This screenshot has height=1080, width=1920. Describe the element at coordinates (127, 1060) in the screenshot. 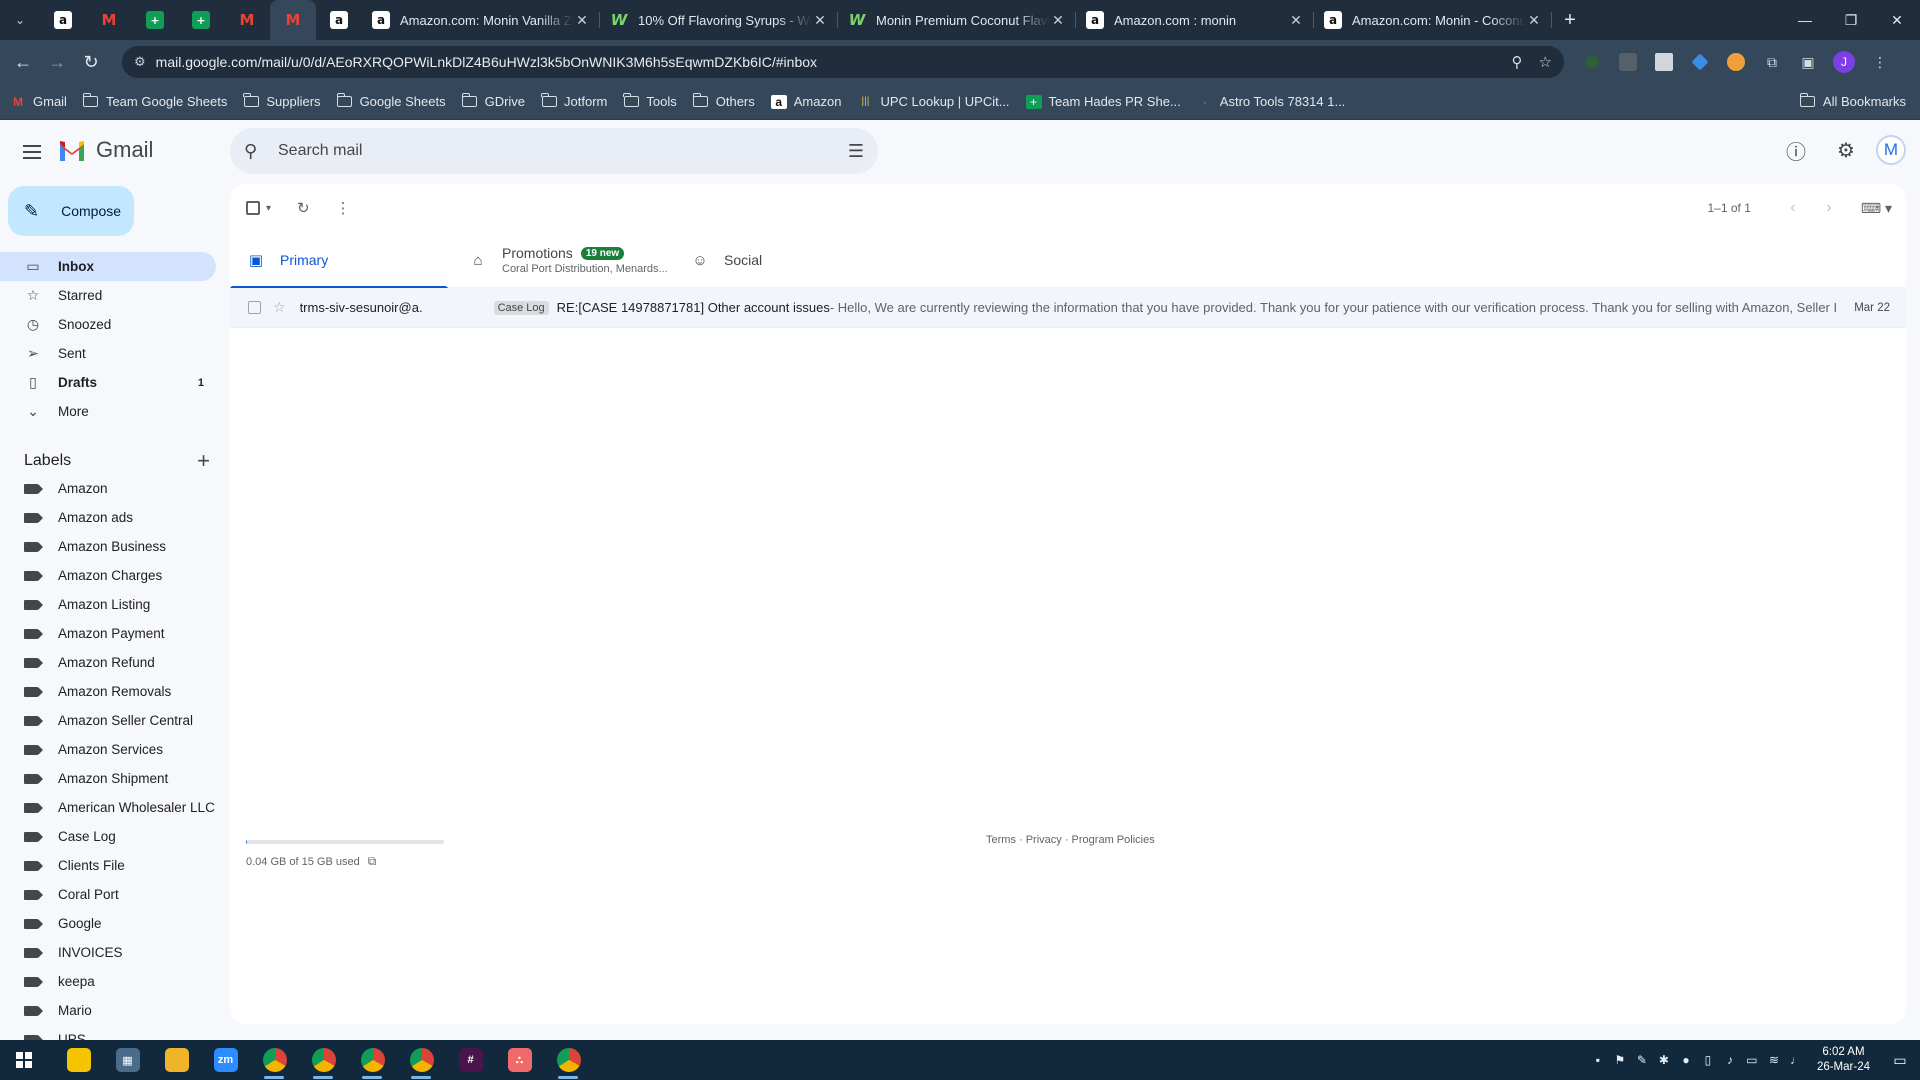

I see `taskbar-app-calculator: ▦` at that location.